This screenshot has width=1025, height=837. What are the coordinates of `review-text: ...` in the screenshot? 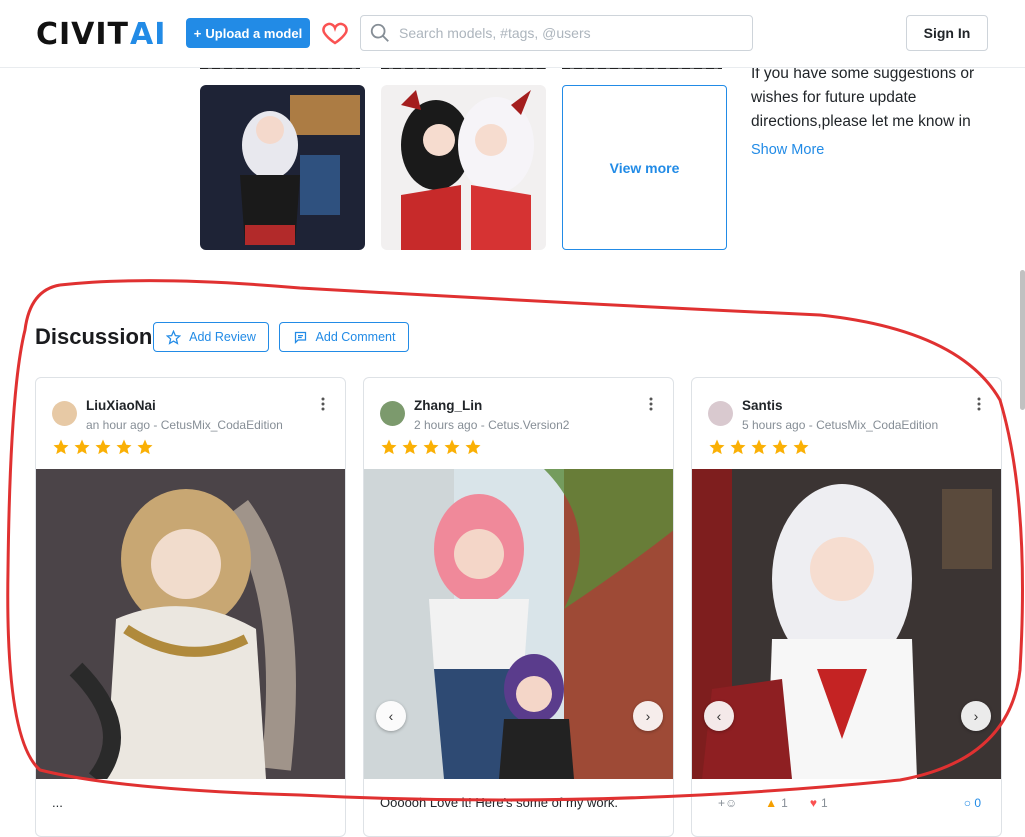 It's located at (57, 802).